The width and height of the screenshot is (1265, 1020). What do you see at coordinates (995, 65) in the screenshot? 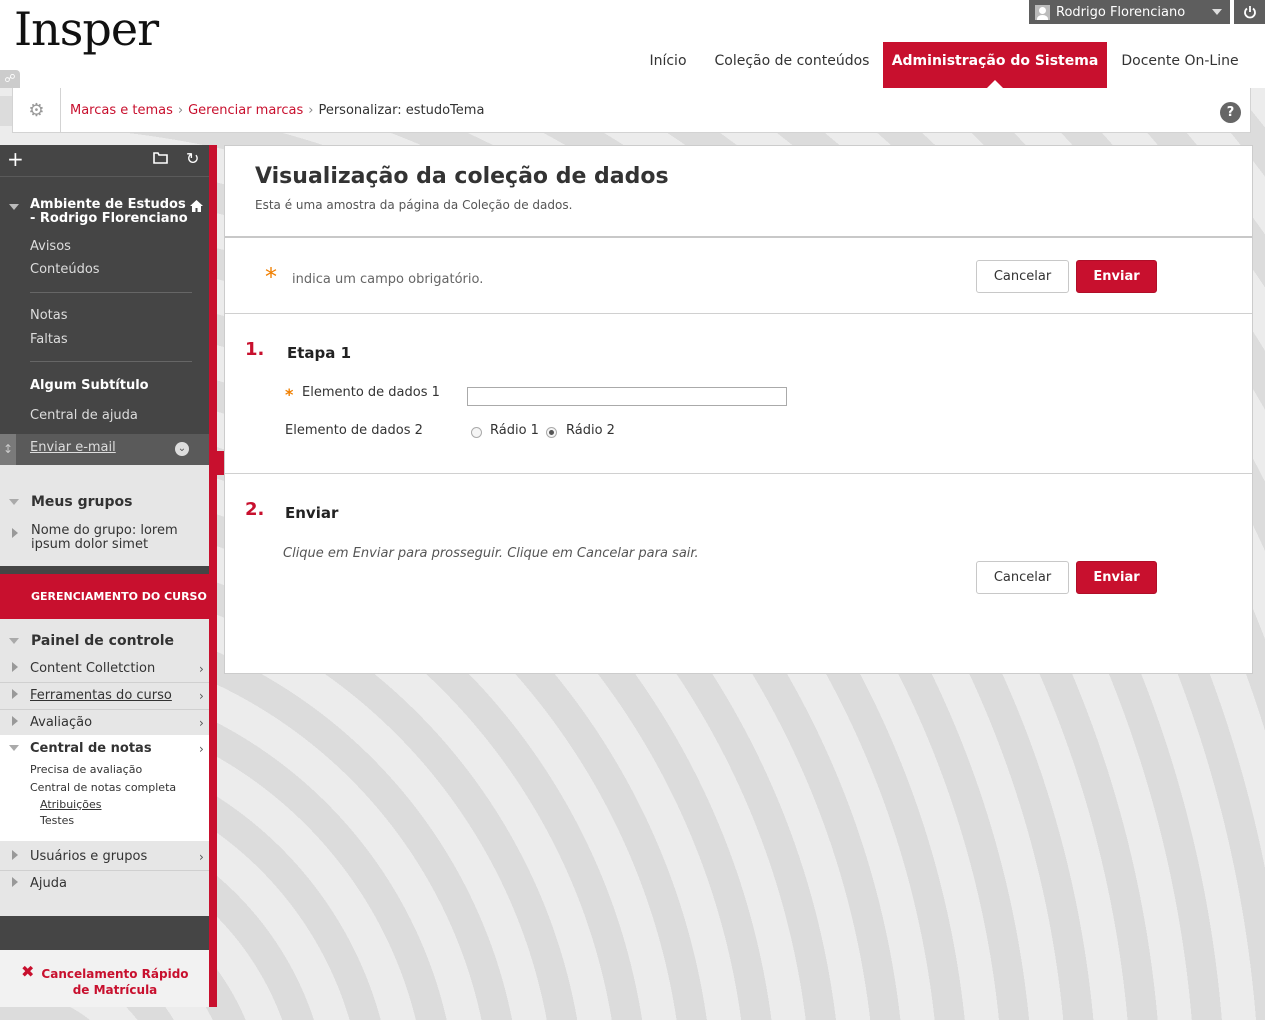
I see `tab-administracao-sistema: Administração do Sistema` at bounding box center [995, 65].